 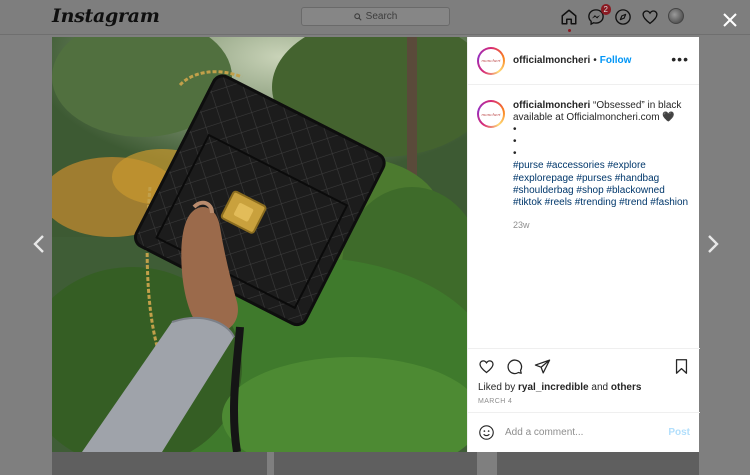 I want to click on liked-prefix: Liked by, so click(x=498, y=387).